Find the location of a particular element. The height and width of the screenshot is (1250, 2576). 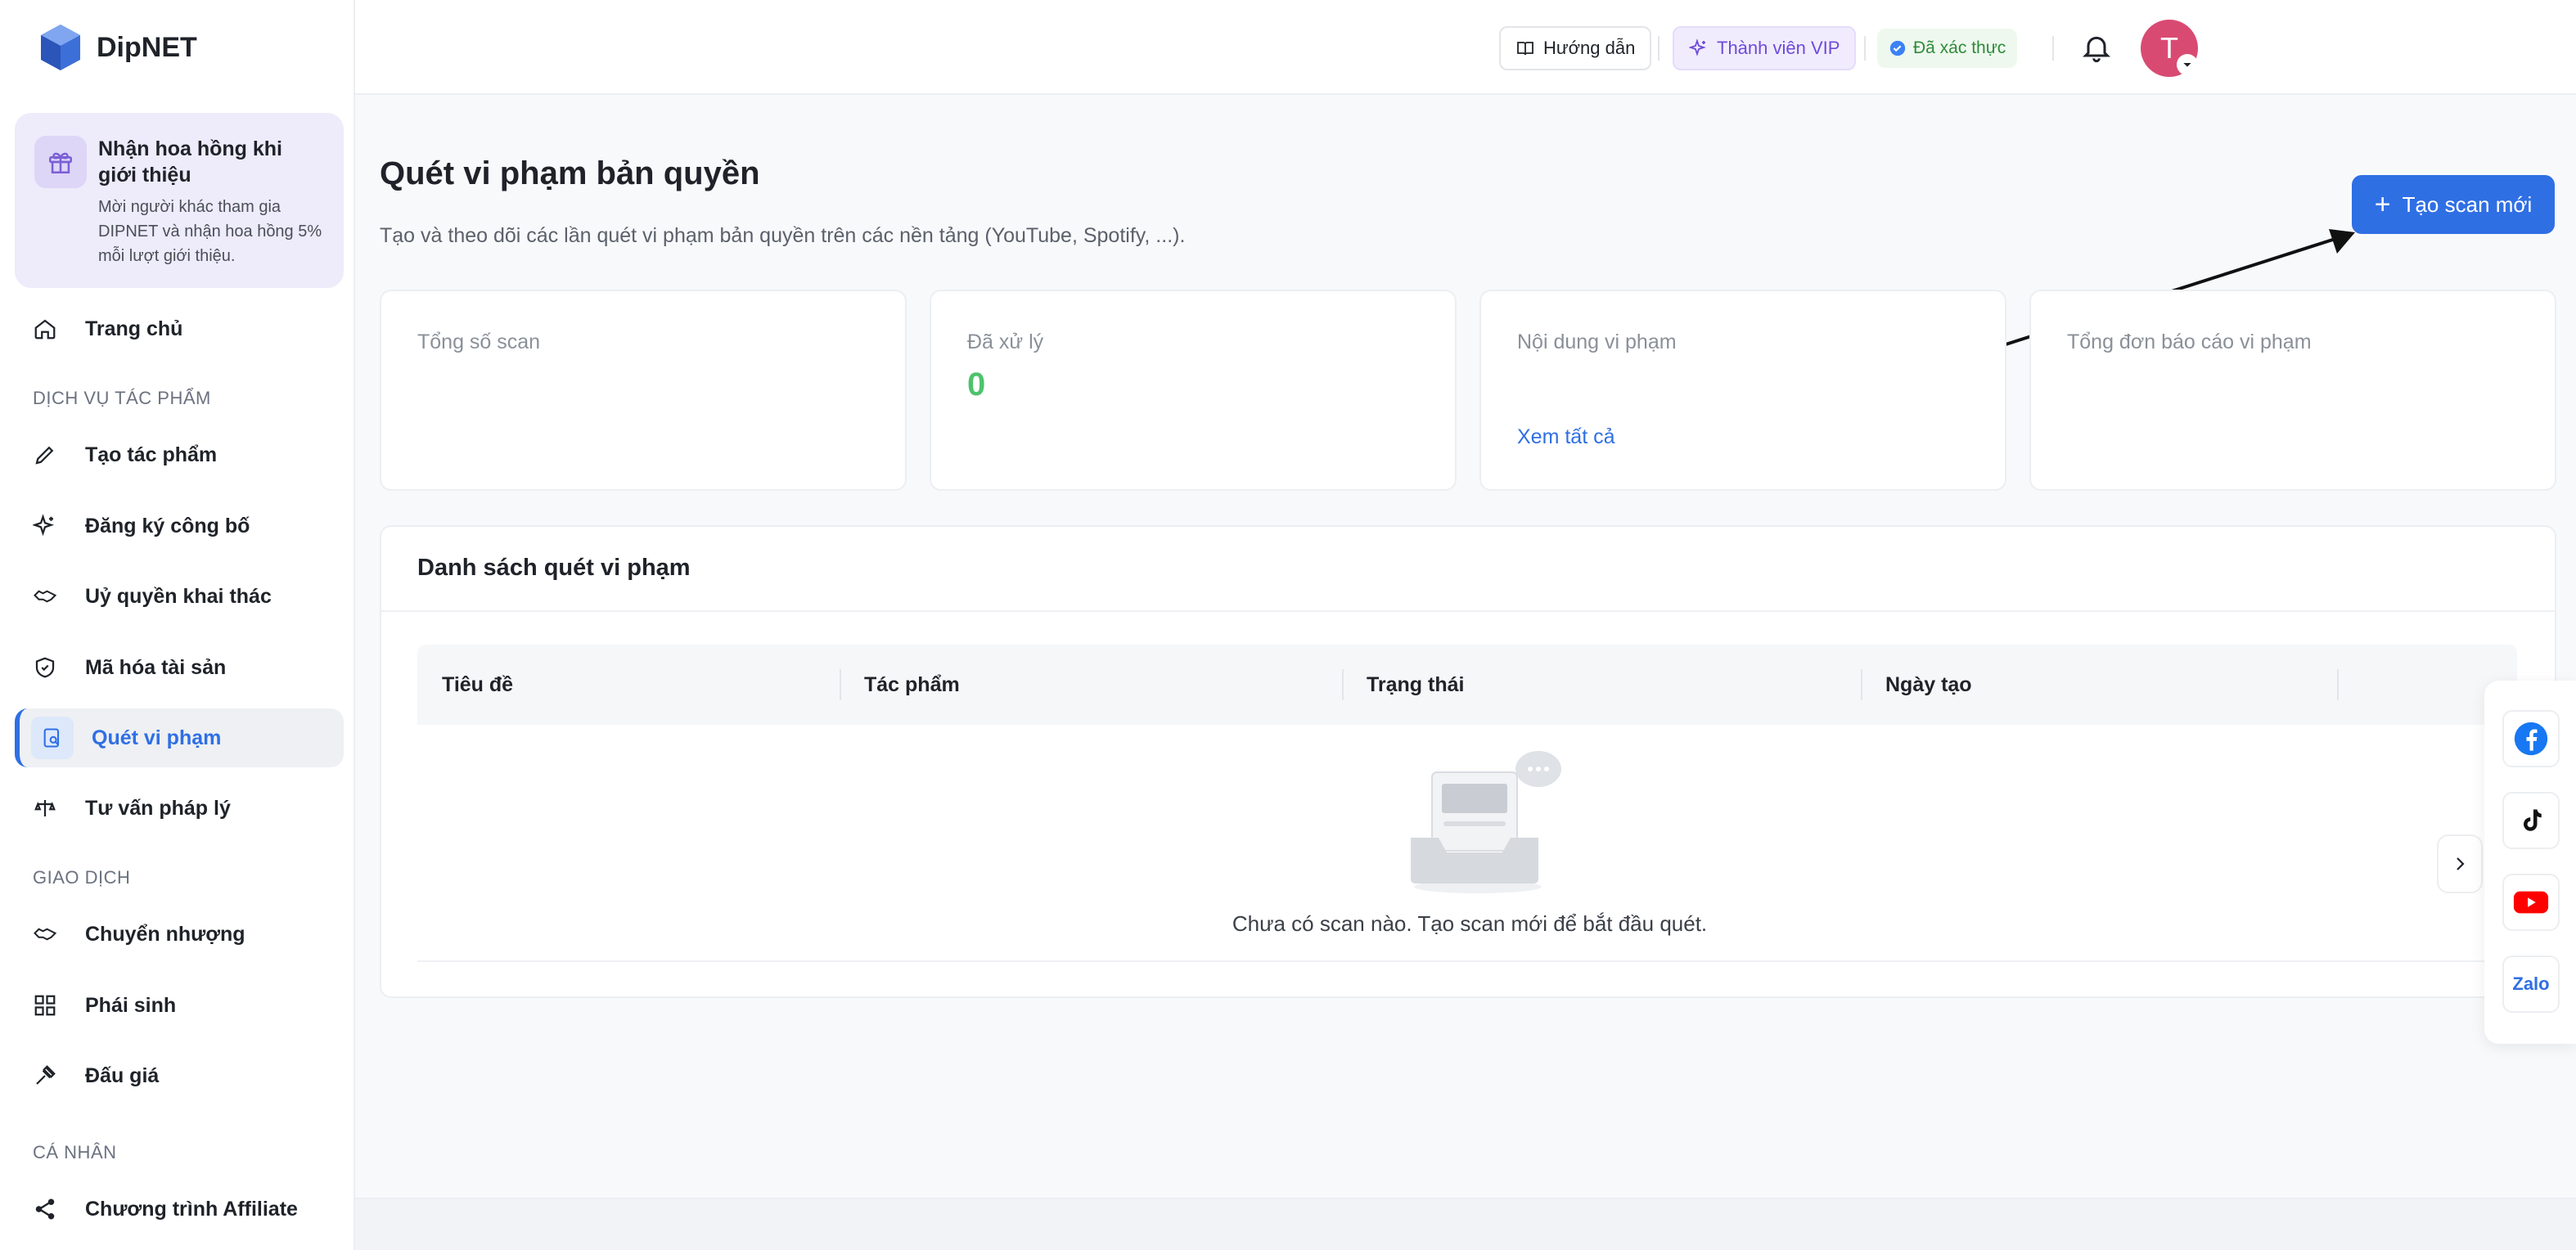

chevron-right-icon is located at coordinates (2461, 863).